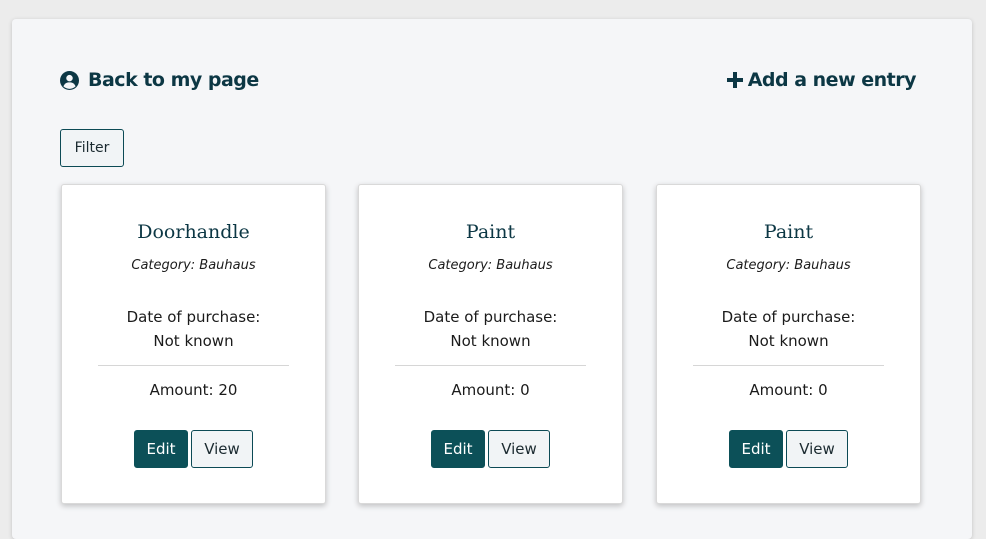 The width and height of the screenshot is (986, 539). What do you see at coordinates (193, 390) in the screenshot?
I see `card-amount: Amount: 20` at bounding box center [193, 390].